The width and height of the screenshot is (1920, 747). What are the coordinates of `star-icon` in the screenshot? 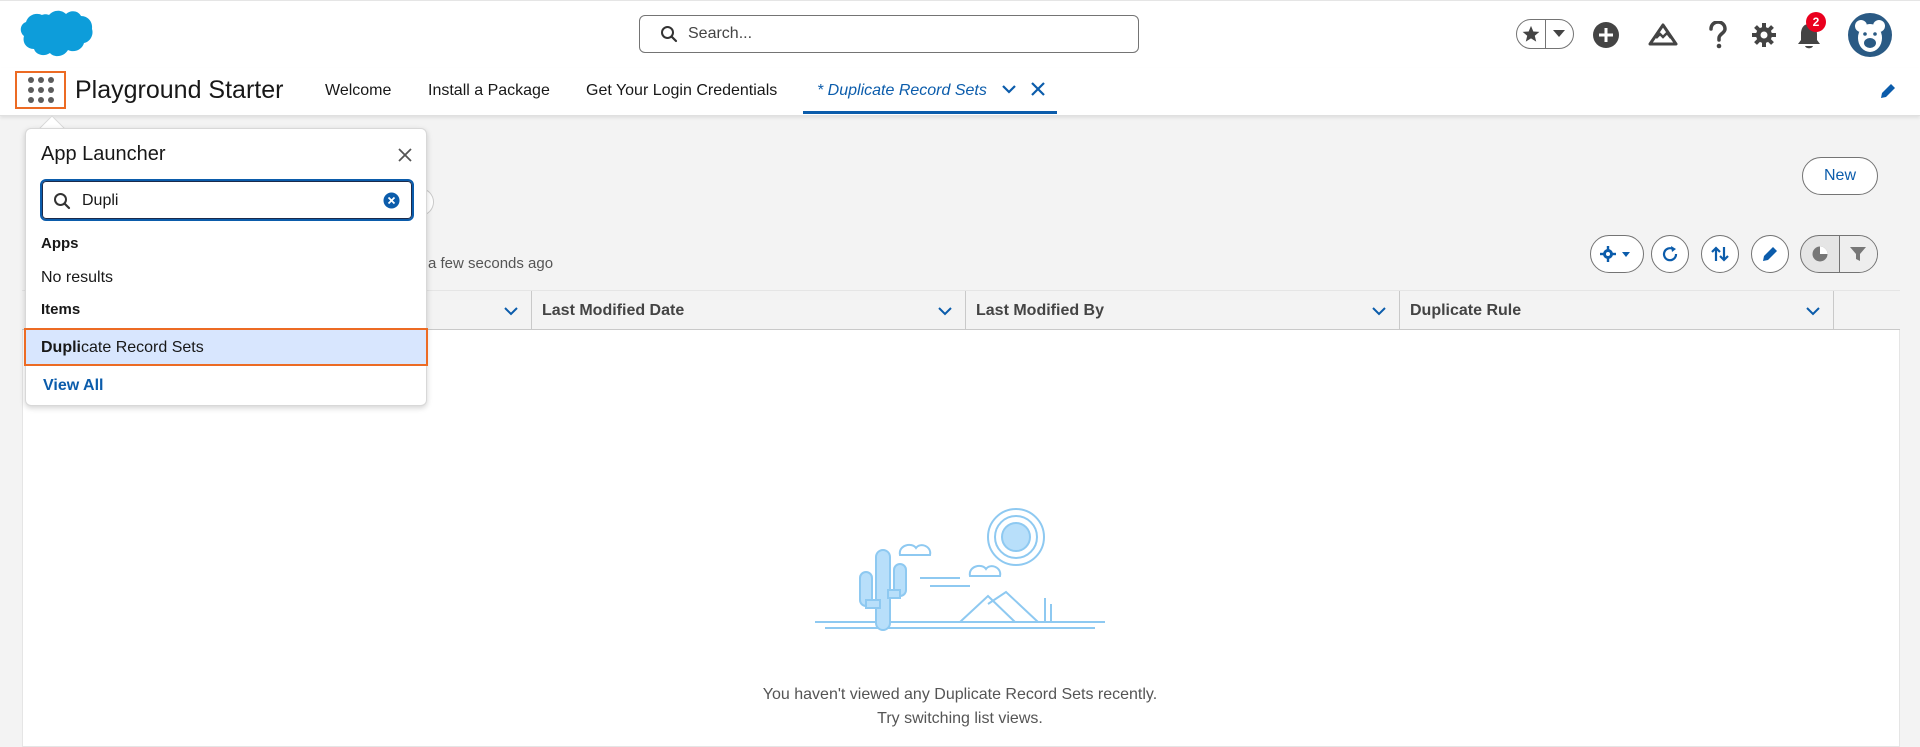 It's located at (1531, 33).